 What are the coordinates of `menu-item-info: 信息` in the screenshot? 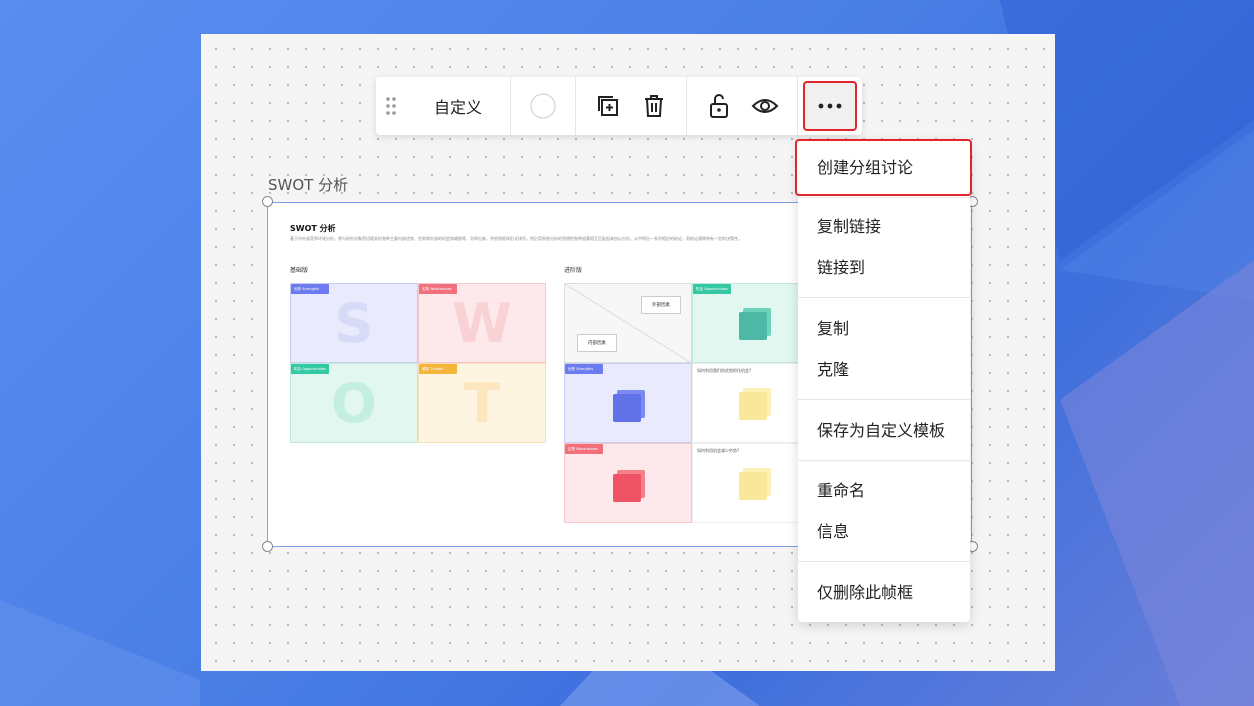 It's located at (884, 532).